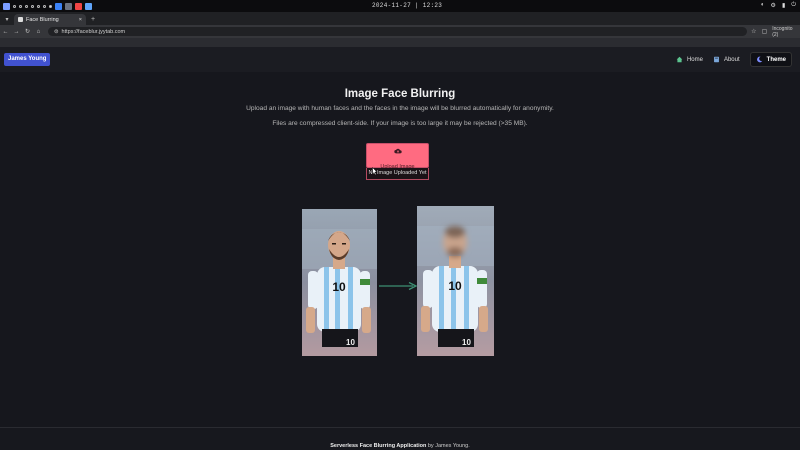 This screenshot has width=800, height=450. What do you see at coordinates (68, 6) in the screenshot?
I see `files-icon` at bounding box center [68, 6].